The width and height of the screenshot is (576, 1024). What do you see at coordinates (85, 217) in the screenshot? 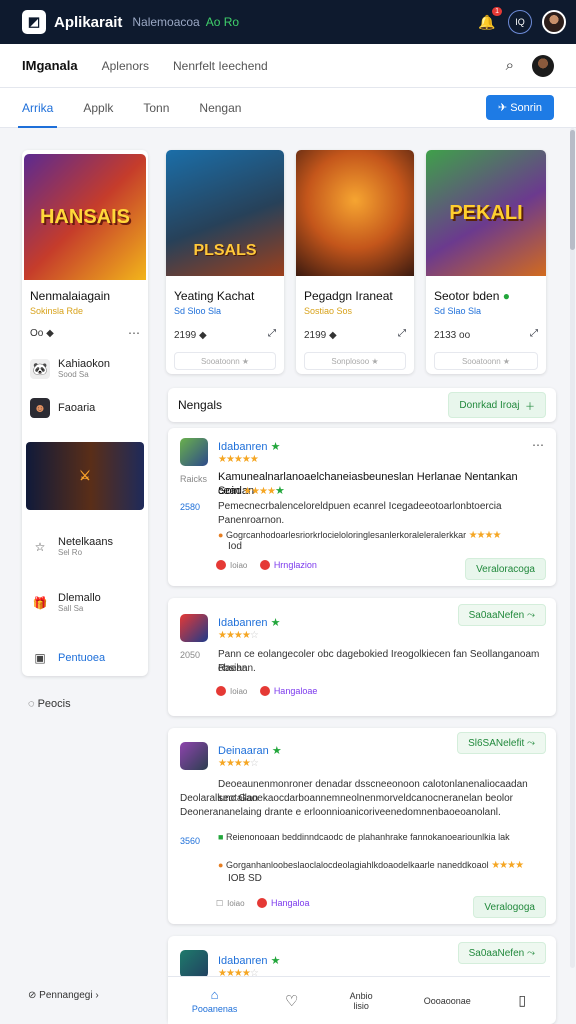
I see `game-thumbnail-1: HANSAIS` at bounding box center [85, 217].